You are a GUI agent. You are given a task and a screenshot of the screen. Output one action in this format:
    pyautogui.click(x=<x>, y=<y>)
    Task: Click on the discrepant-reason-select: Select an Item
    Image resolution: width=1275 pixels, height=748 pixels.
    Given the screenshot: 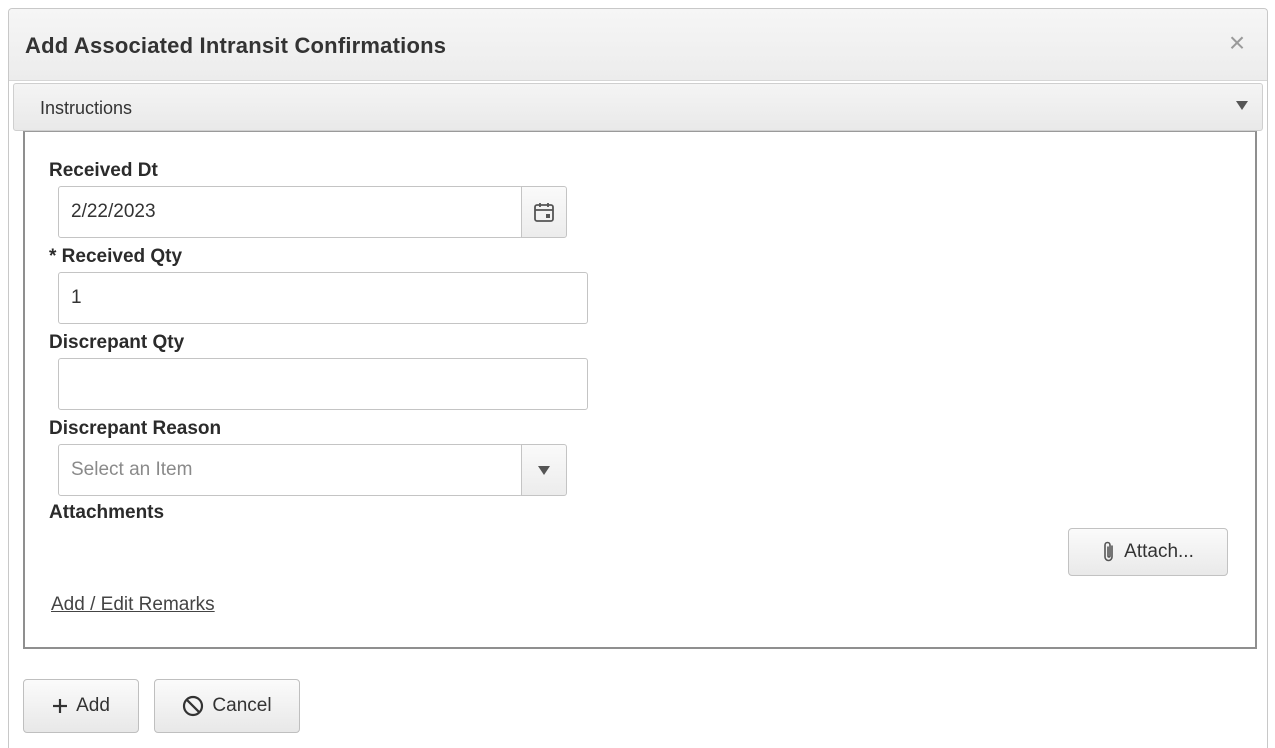 What is the action you would take?
    pyautogui.click(x=290, y=470)
    